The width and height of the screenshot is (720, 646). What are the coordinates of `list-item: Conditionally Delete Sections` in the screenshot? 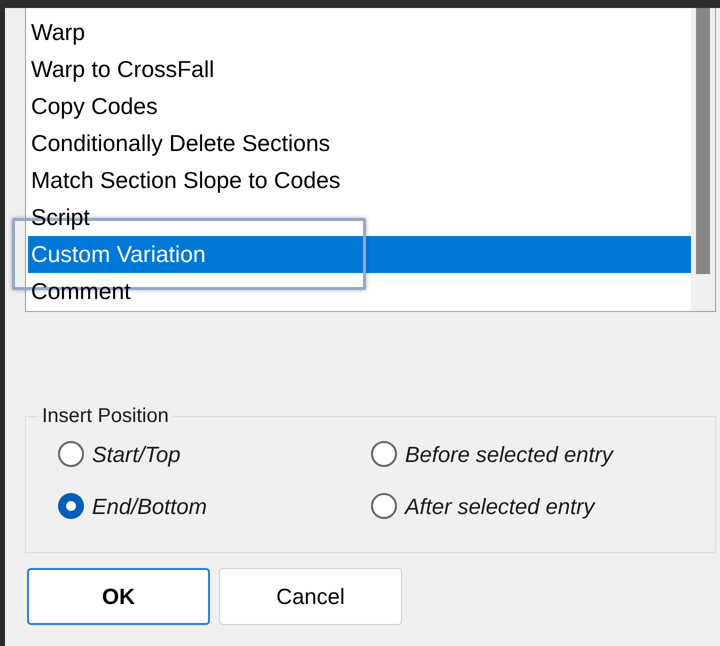 It's located at (359, 143).